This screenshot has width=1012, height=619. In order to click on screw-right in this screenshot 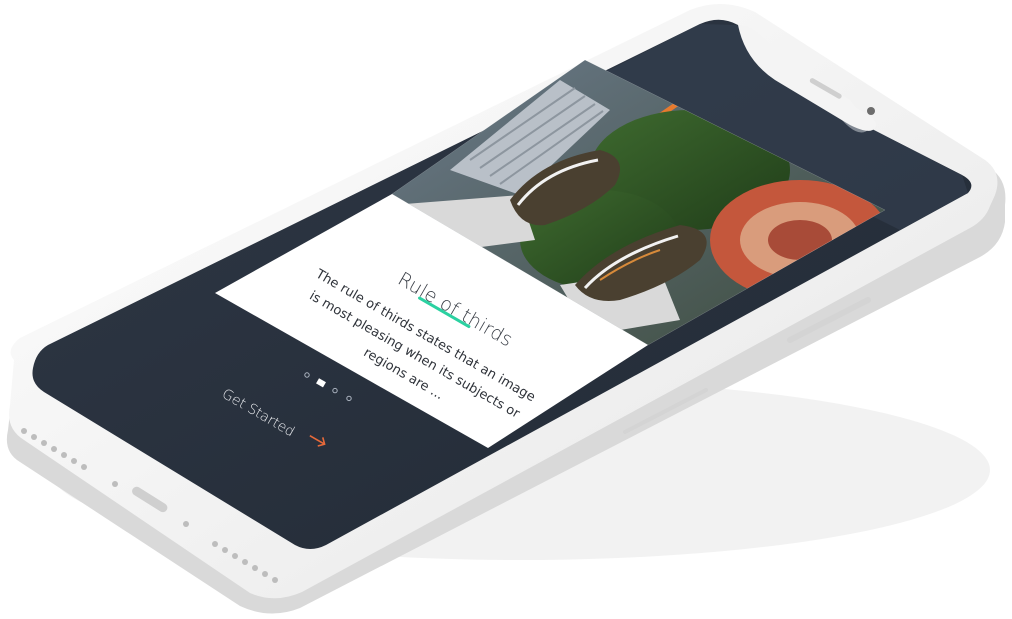, I will do `click(186, 524)`.